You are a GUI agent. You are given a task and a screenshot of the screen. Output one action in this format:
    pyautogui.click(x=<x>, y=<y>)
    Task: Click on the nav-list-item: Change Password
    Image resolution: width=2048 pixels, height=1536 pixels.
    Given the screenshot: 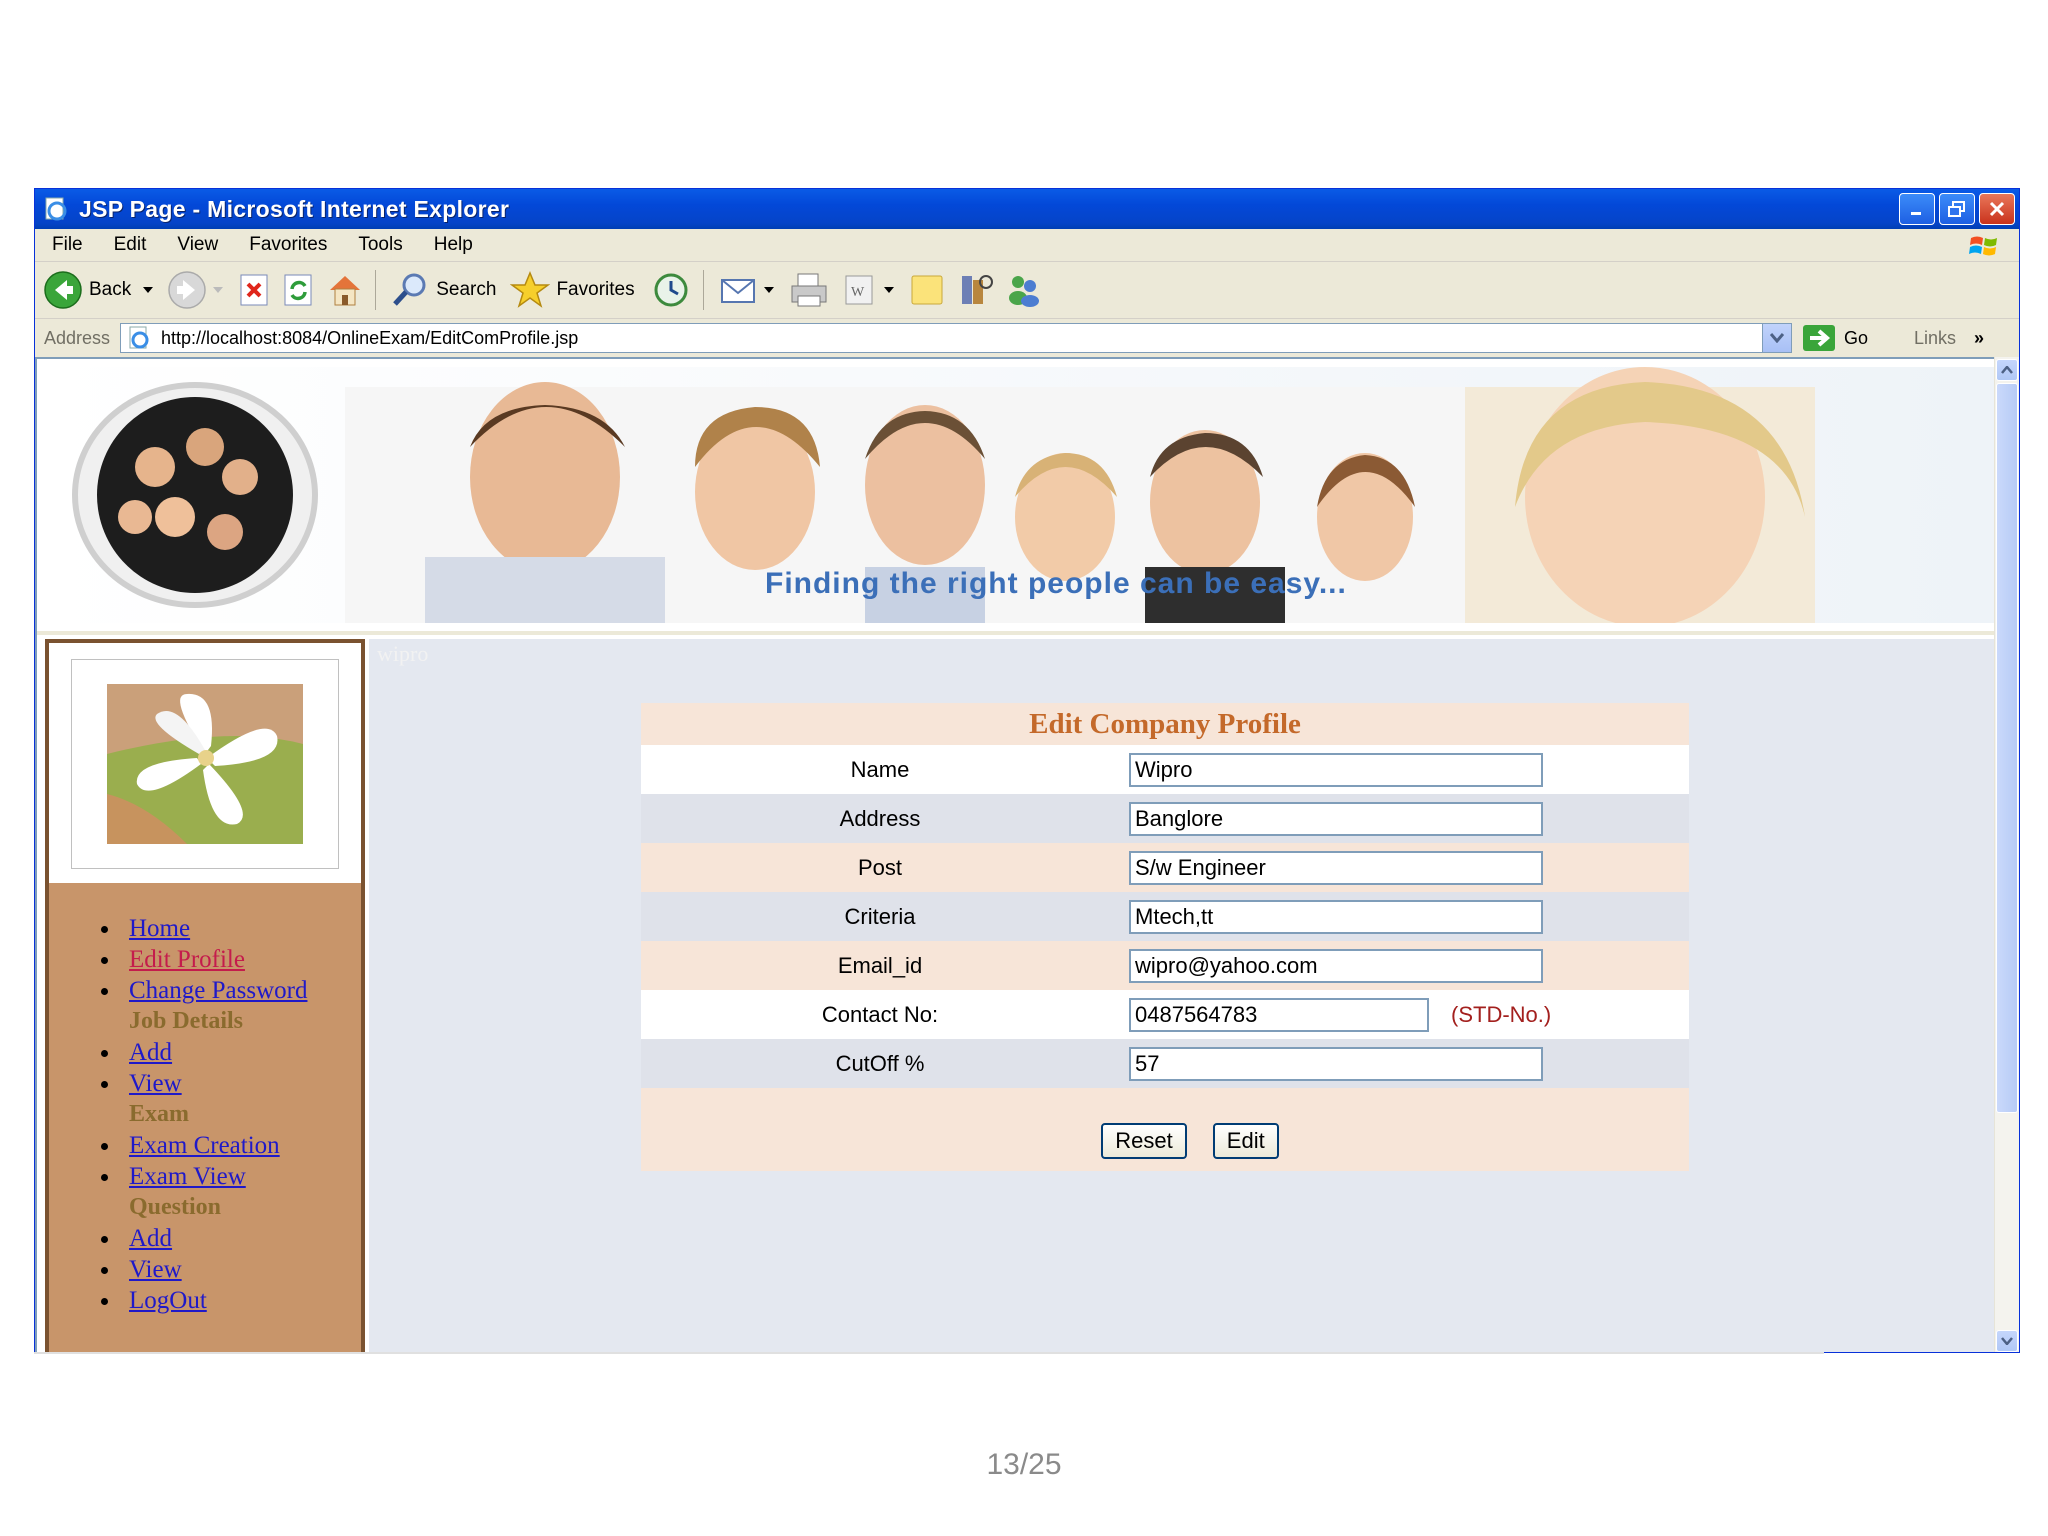 What is the action you would take?
    pyautogui.click(x=204, y=990)
    